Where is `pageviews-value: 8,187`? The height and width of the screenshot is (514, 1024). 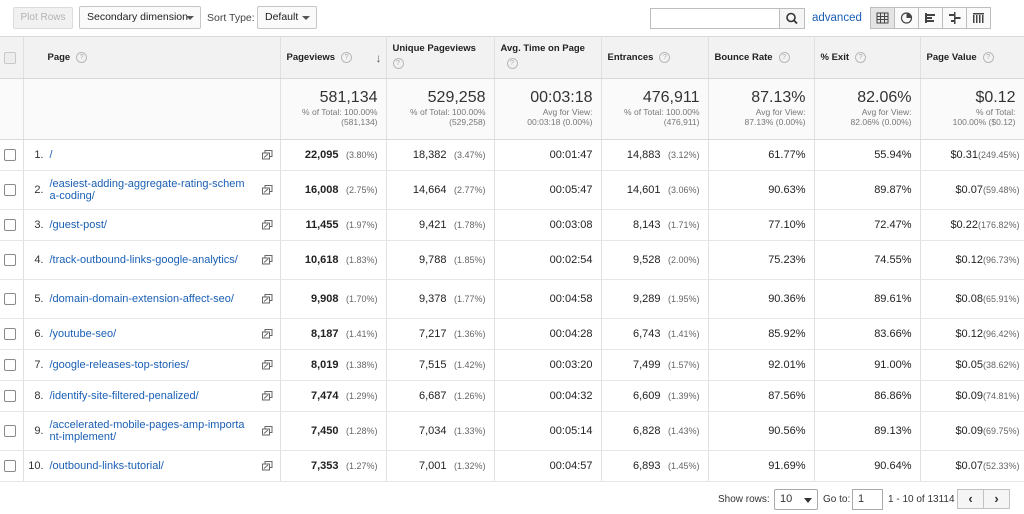
pageviews-value: 8,187 is located at coordinates (324, 334).